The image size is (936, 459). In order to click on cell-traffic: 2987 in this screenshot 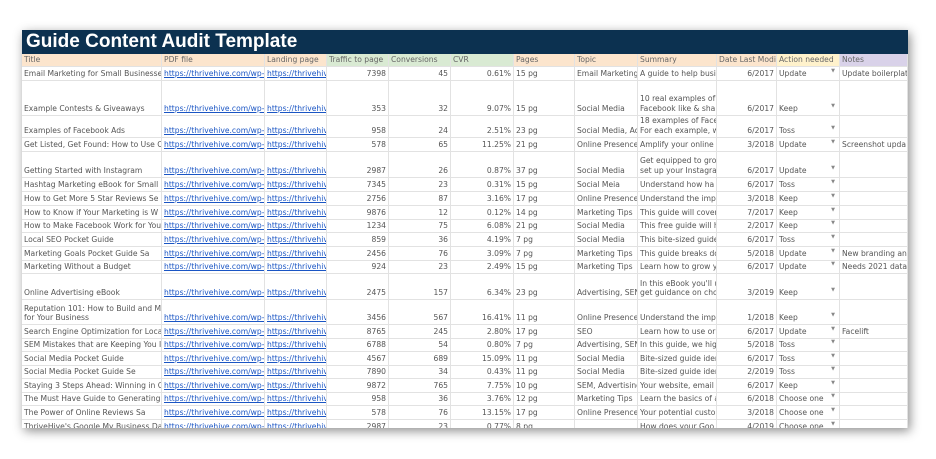, I will do `click(358, 424)`.